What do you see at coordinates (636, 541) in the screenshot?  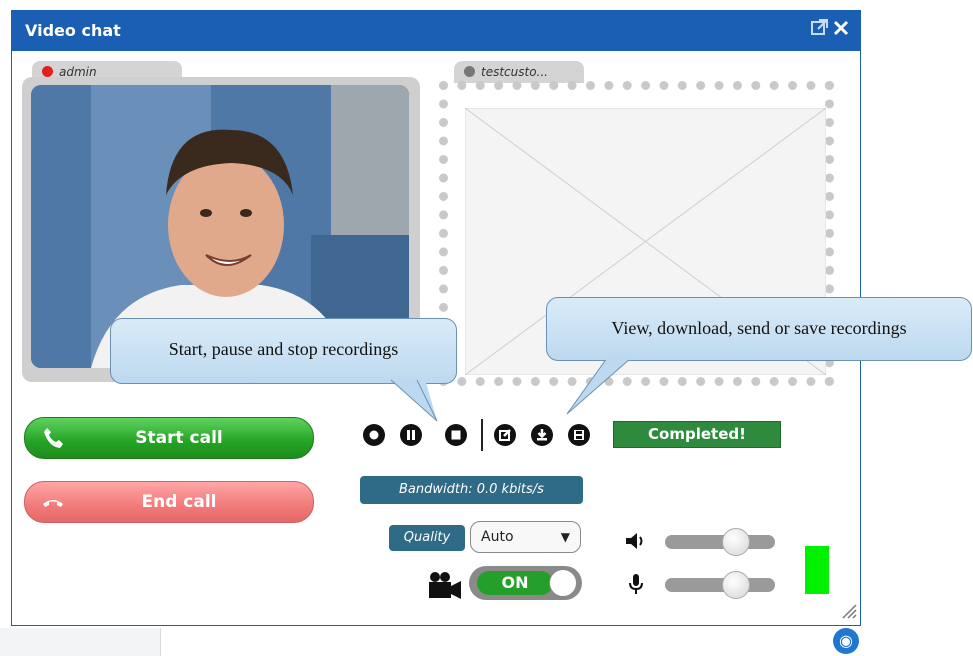 I see `speaker-icon` at bounding box center [636, 541].